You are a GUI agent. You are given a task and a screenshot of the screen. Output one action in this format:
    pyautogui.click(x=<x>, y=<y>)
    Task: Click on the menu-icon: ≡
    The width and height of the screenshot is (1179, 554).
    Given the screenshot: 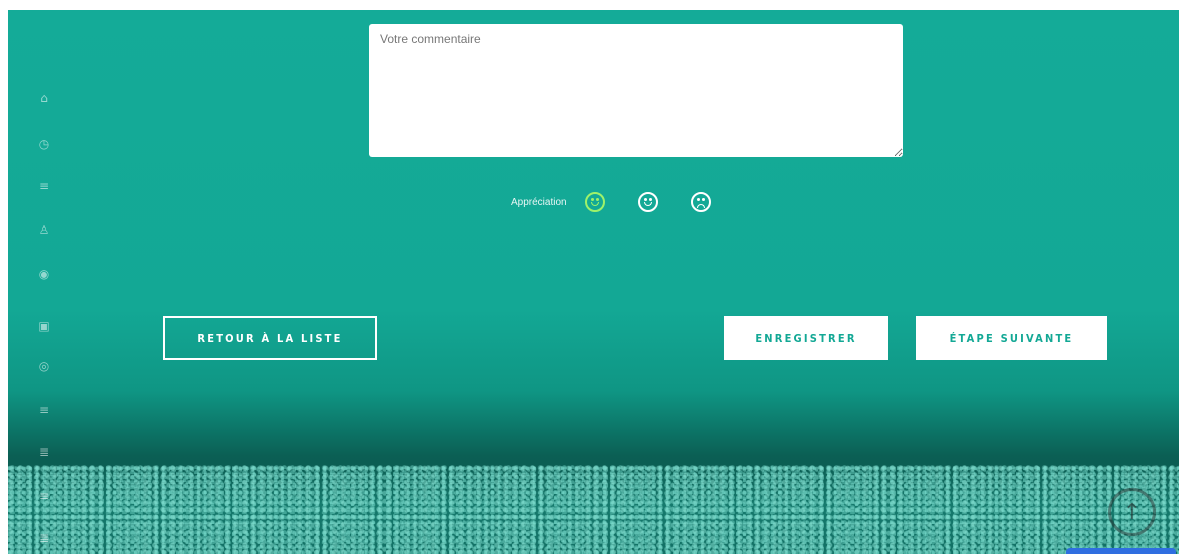 What is the action you would take?
    pyautogui.click(x=44, y=410)
    